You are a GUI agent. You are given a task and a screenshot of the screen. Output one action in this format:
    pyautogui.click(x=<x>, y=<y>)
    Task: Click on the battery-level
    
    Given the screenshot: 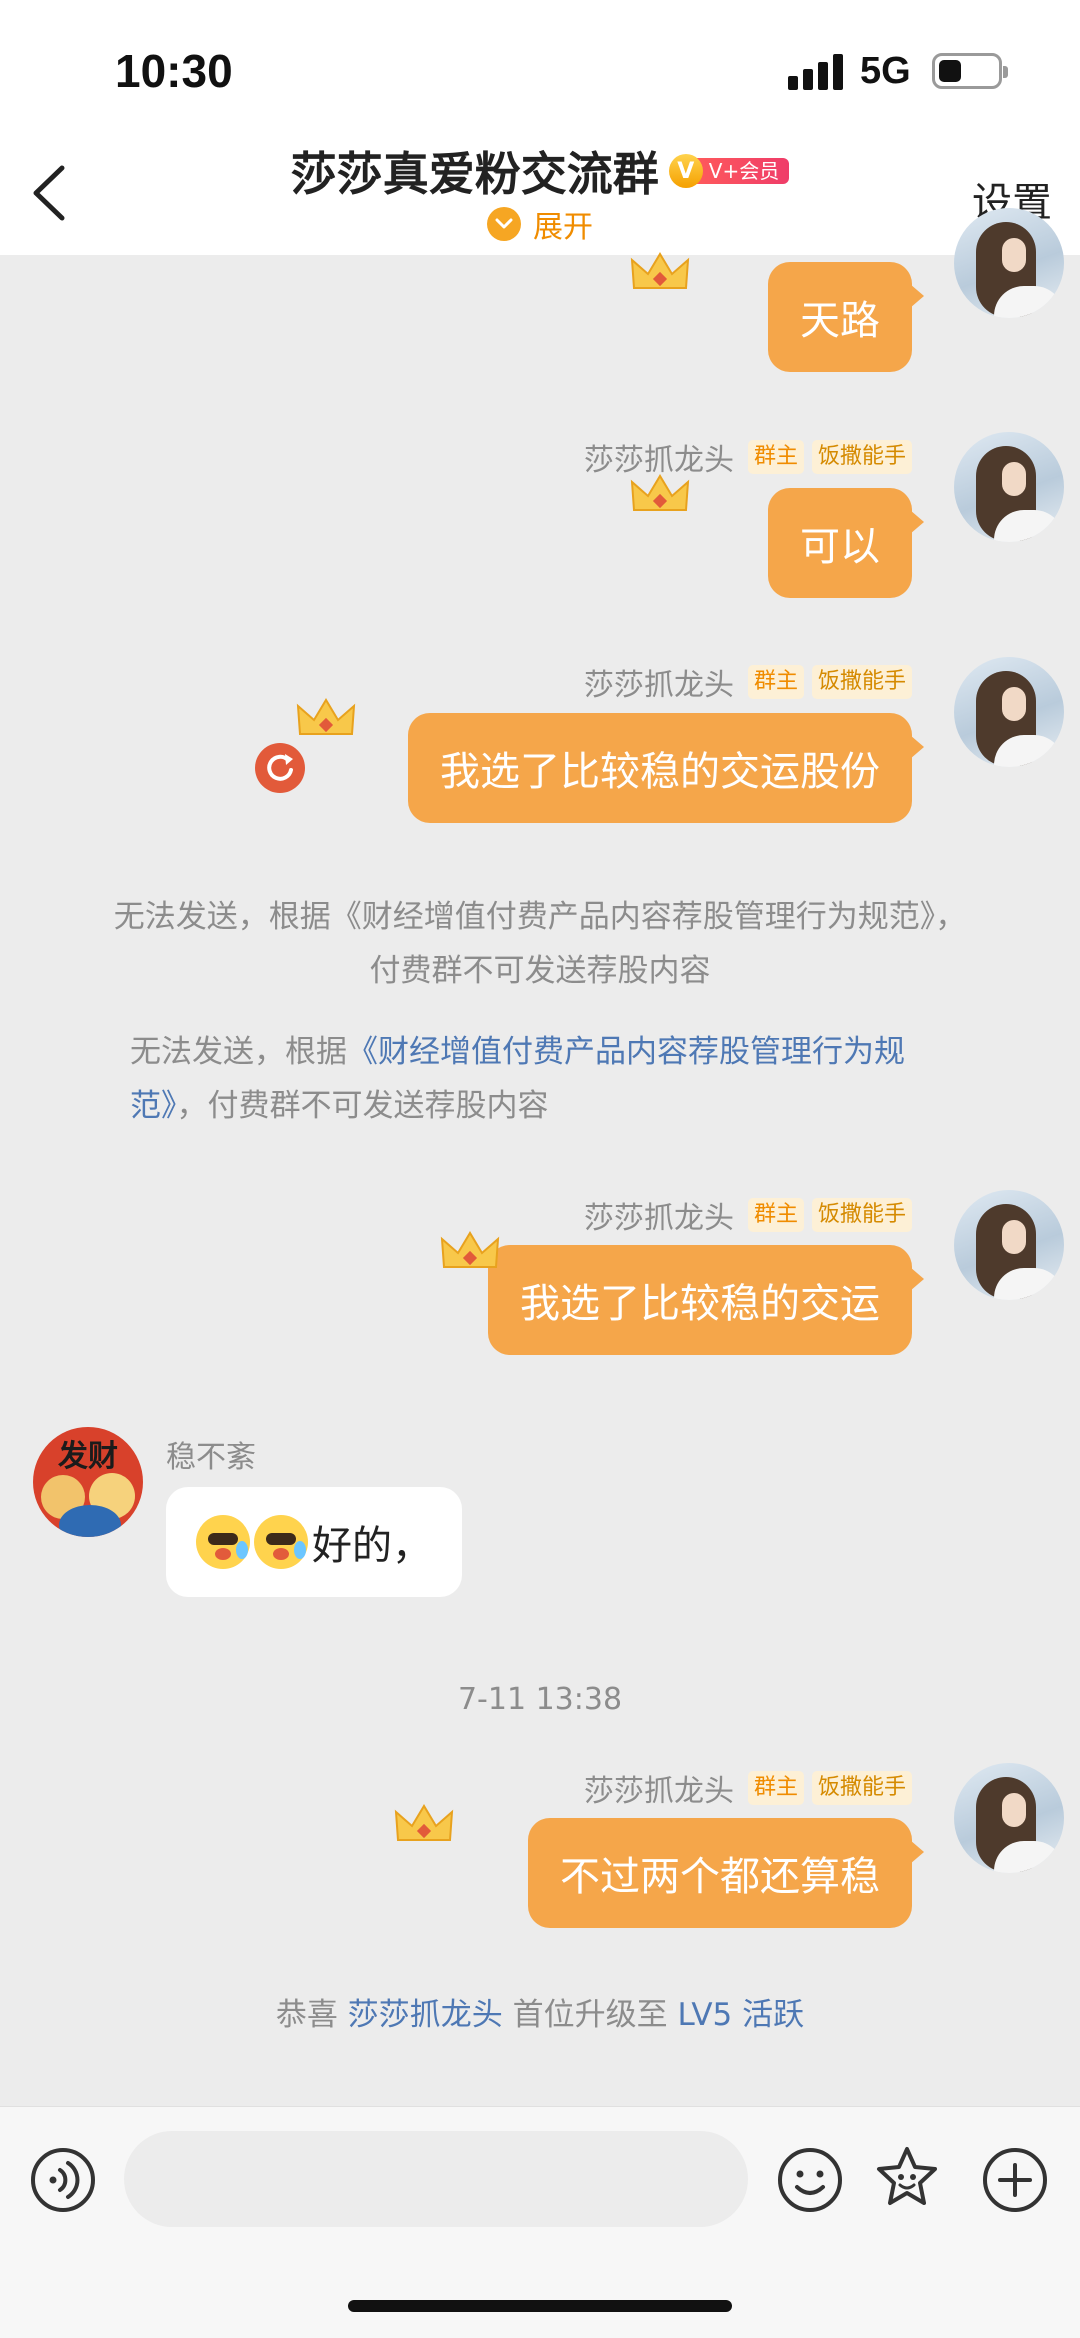 What is the action you would take?
    pyautogui.click(x=950, y=71)
    